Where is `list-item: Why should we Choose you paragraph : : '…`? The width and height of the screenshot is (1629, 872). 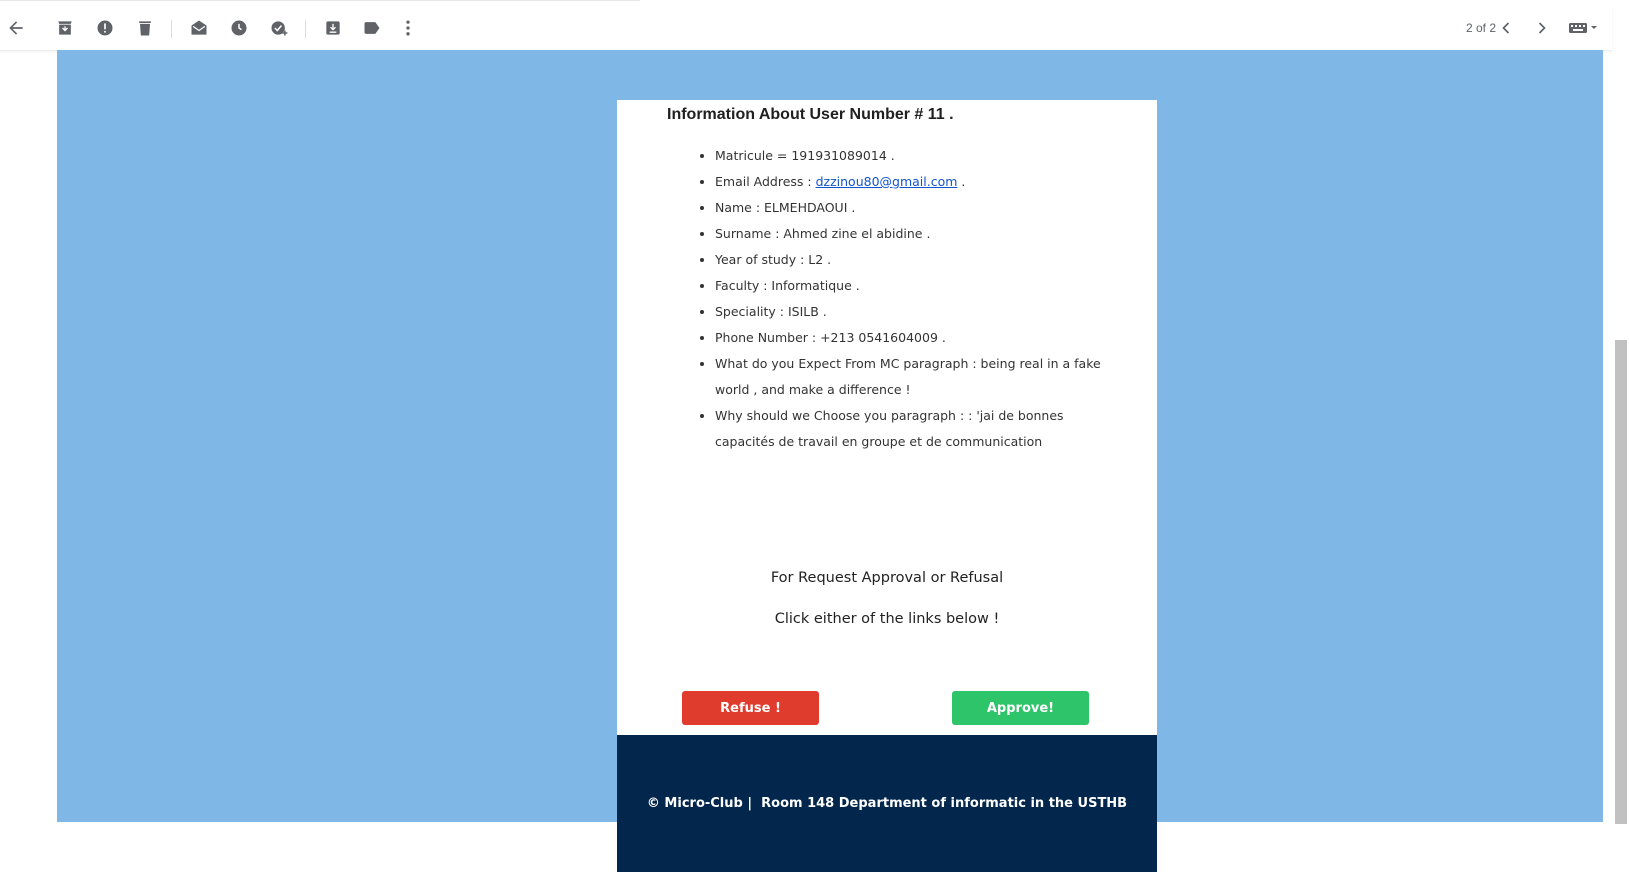
list-item: Why should we Choose you paragraph : : '… is located at coordinates (920, 429).